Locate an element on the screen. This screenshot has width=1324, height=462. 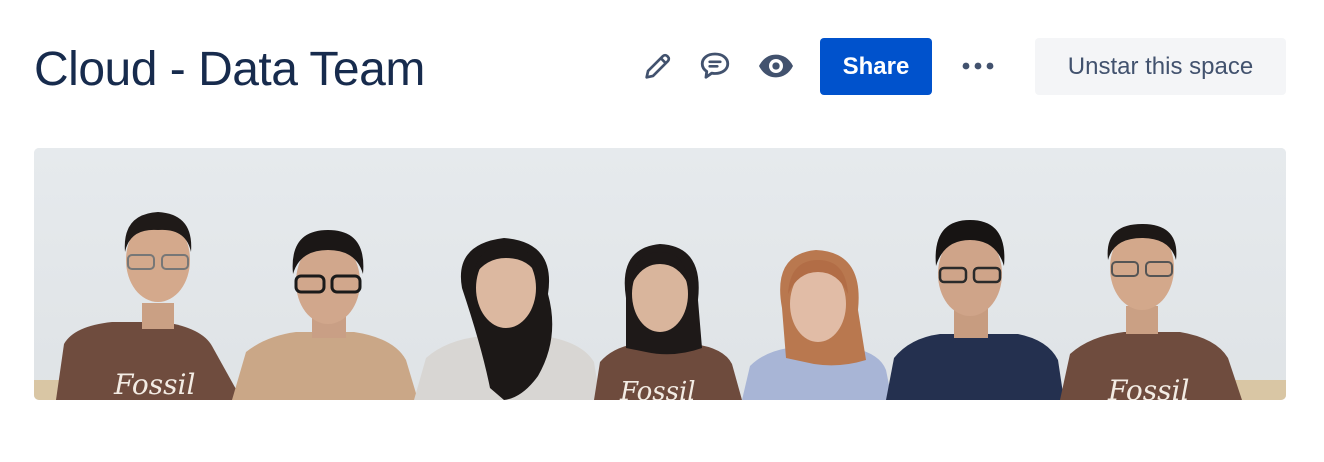
eye-icon is located at coordinates (776, 66).